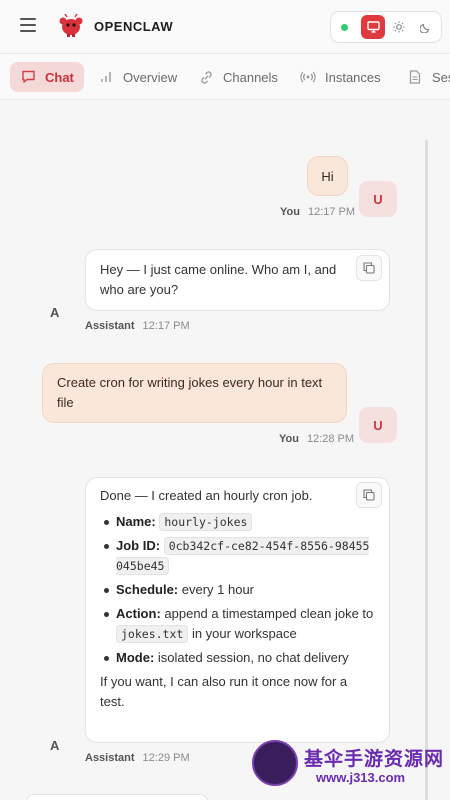 Image resolution: width=450 pixels, height=800 pixels. What do you see at coordinates (28, 25) in the screenshot?
I see `menu-icon` at bounding box center [28, 25].